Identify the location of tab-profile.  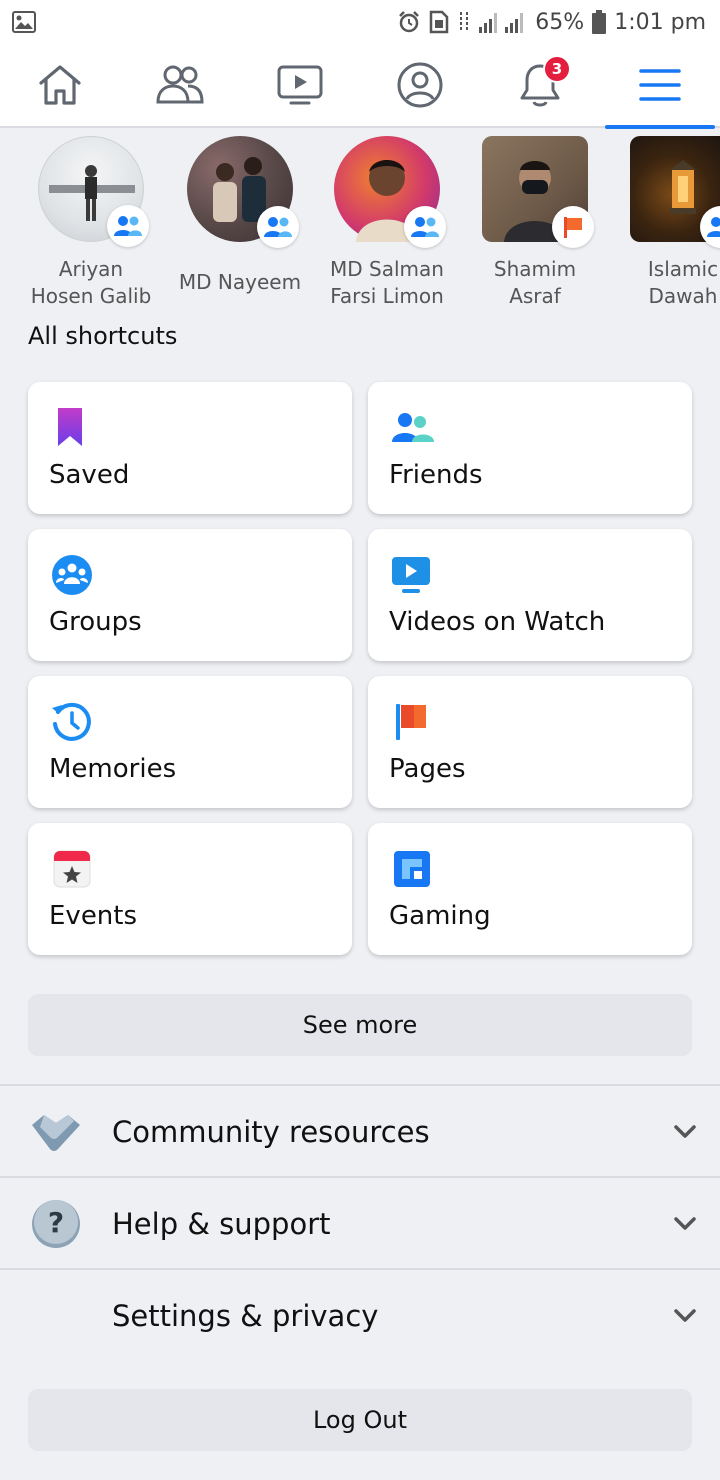
(420, 85).